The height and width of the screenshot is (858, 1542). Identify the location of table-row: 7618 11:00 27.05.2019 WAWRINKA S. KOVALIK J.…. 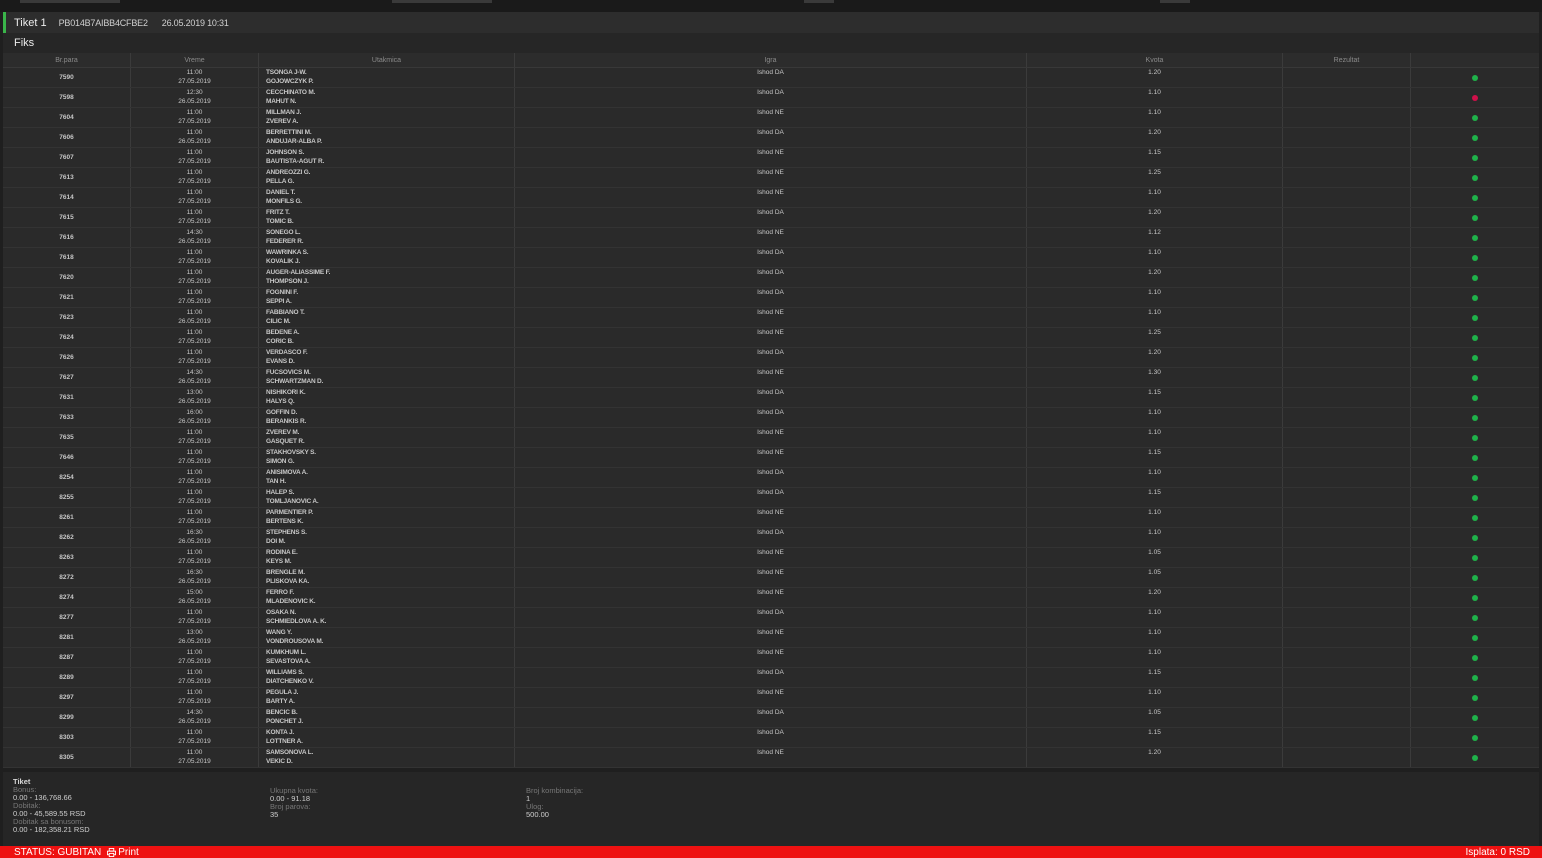
(771, 258).